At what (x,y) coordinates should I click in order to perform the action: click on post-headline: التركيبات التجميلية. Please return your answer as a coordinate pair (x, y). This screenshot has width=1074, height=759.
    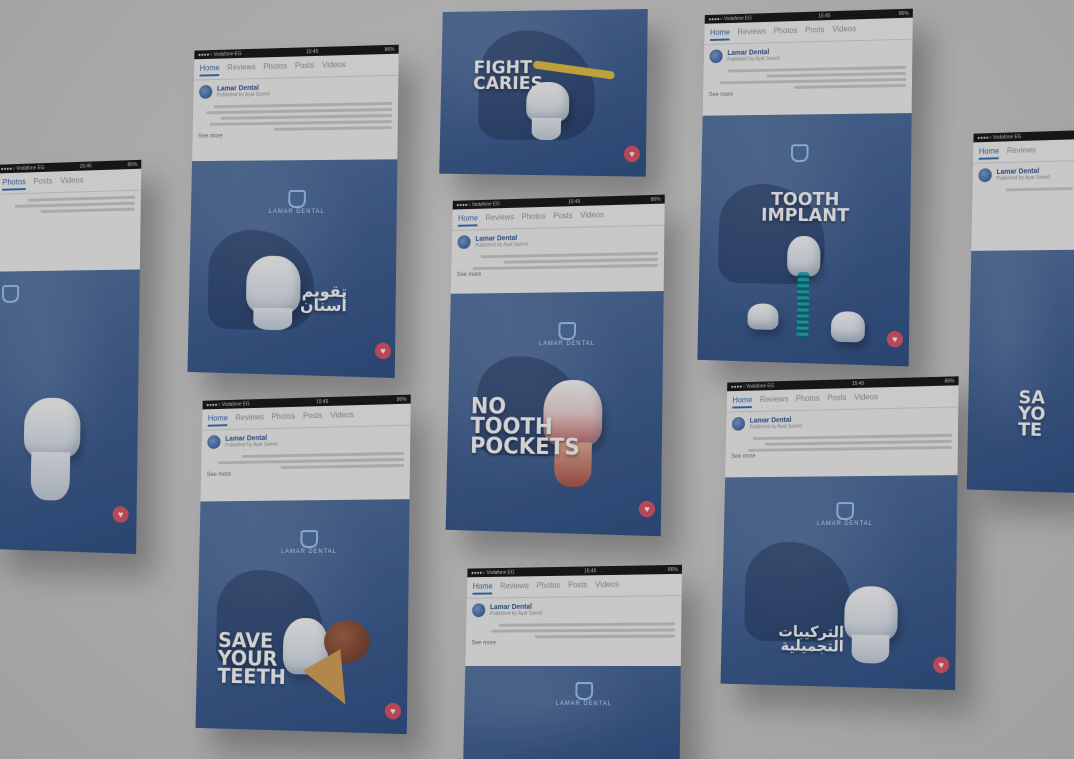
    Looking at the image, I should click on (811, 639).